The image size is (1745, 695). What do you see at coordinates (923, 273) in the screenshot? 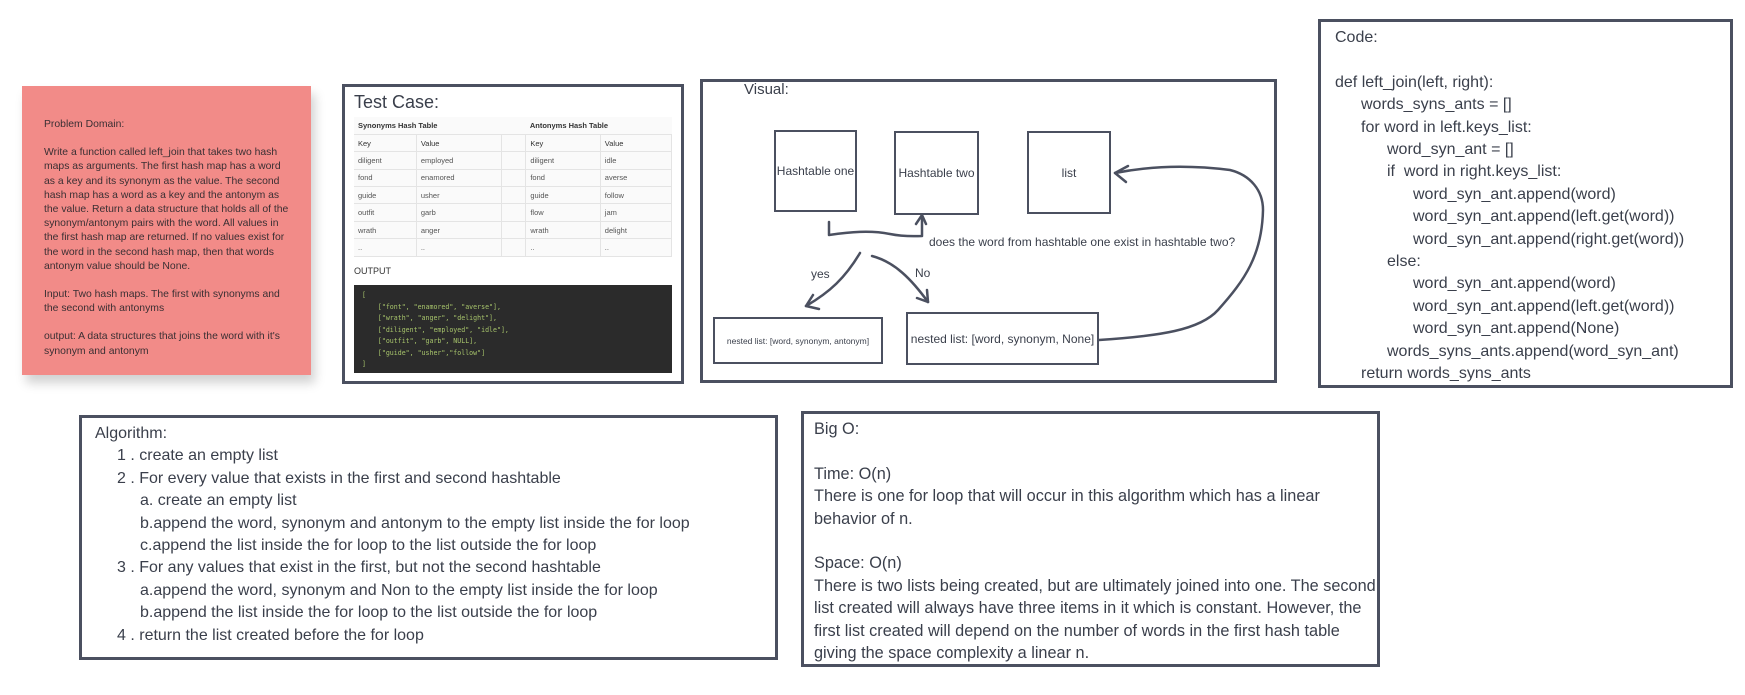
I see `no-label: No` at bounding box center [923, 273].